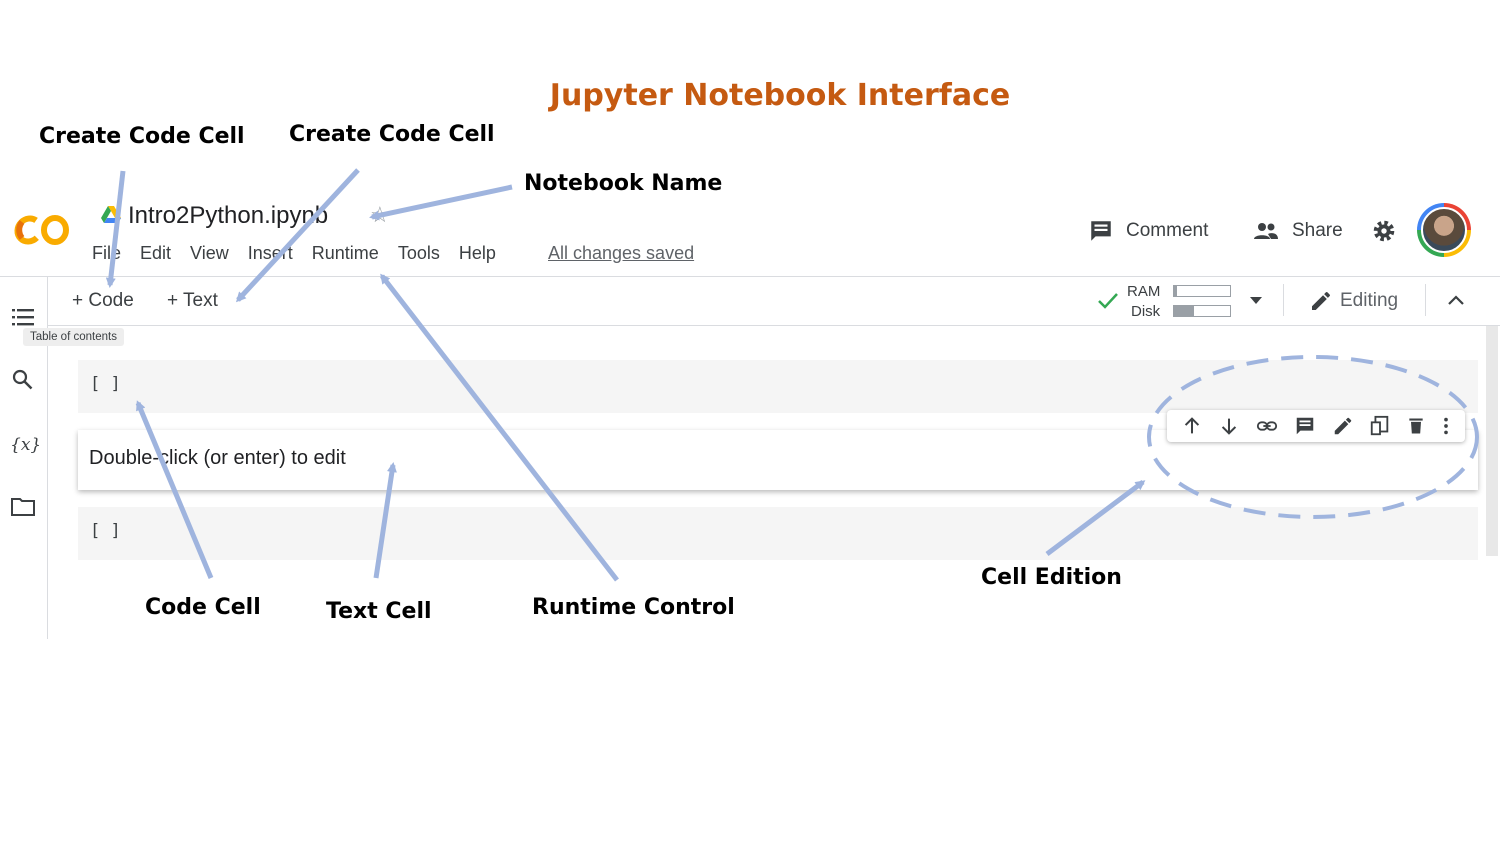 This screenshot has width=1500, height=844. What do you see at coordinates (1384, 231) in the screenshot?
I see `settings-gear-icon` at bounding box center [1384, 231].